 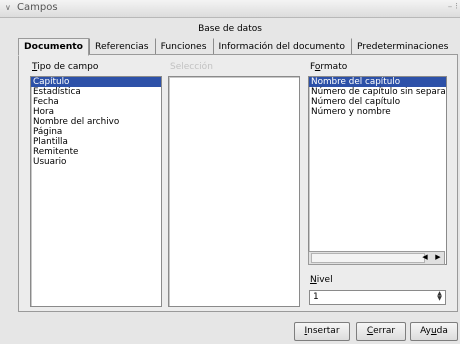 What do you see at coordinates (96, 92) in the screenshot?
I see `list-item: Estadística` at bounding box center [96, 92].